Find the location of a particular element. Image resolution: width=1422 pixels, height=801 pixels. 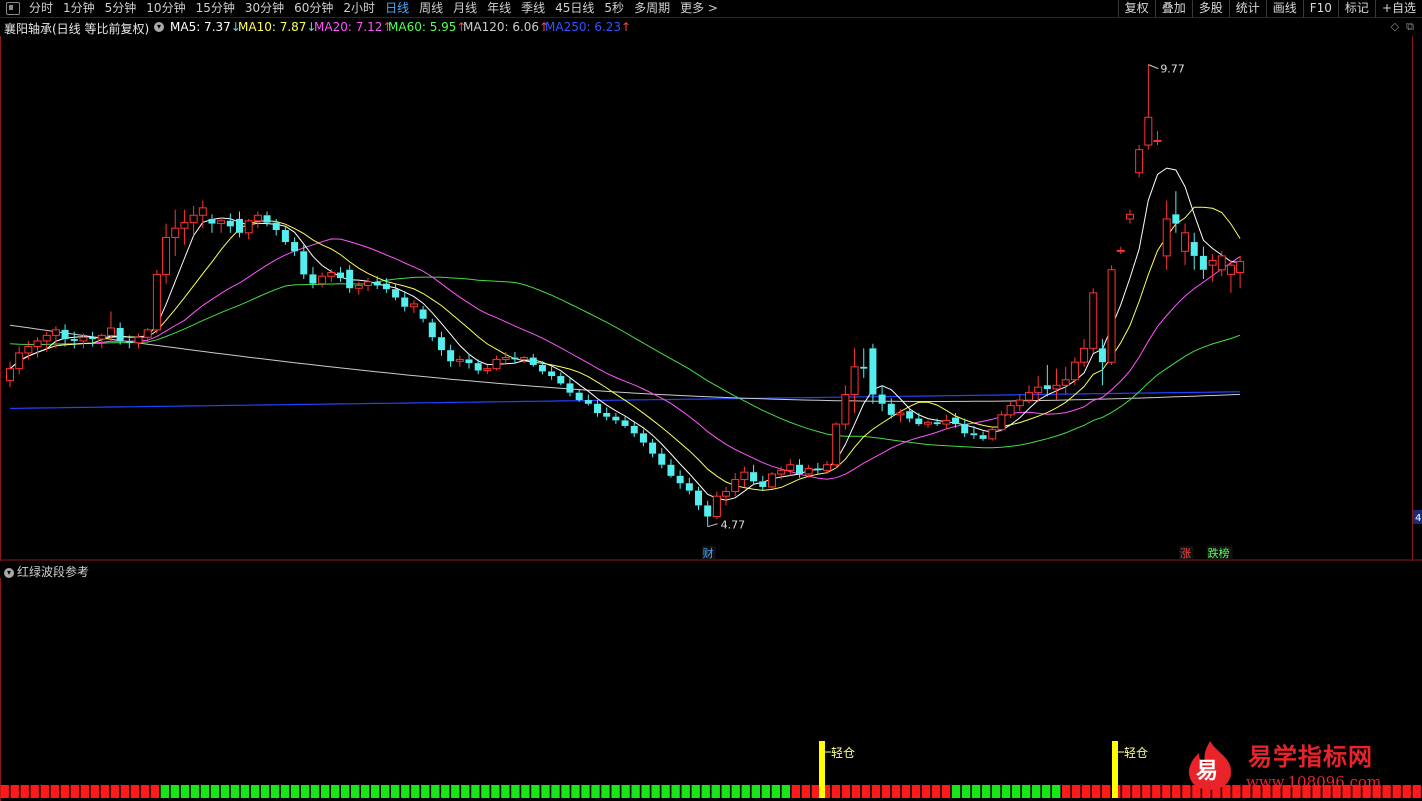

ma-label-1: MA10: 7.87↓ is located at coordinates (277, 27).